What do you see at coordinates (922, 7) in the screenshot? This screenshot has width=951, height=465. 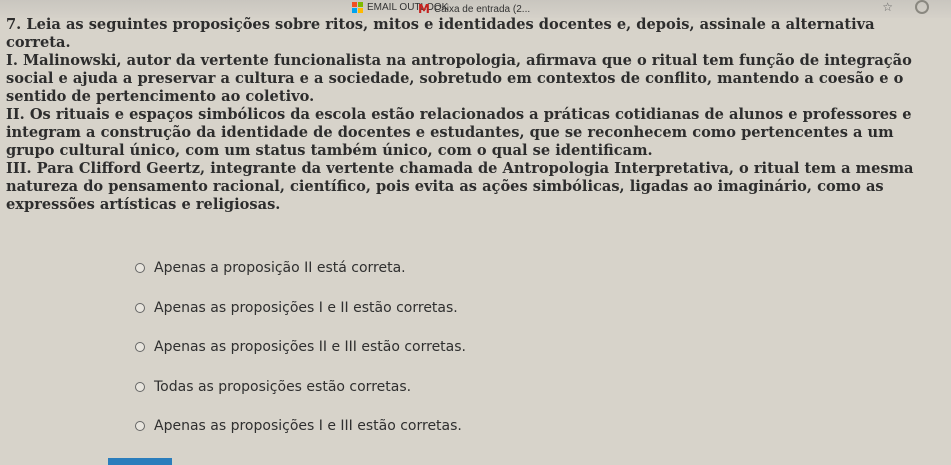 I see `profile-icon` at bounding box center [922, 7].